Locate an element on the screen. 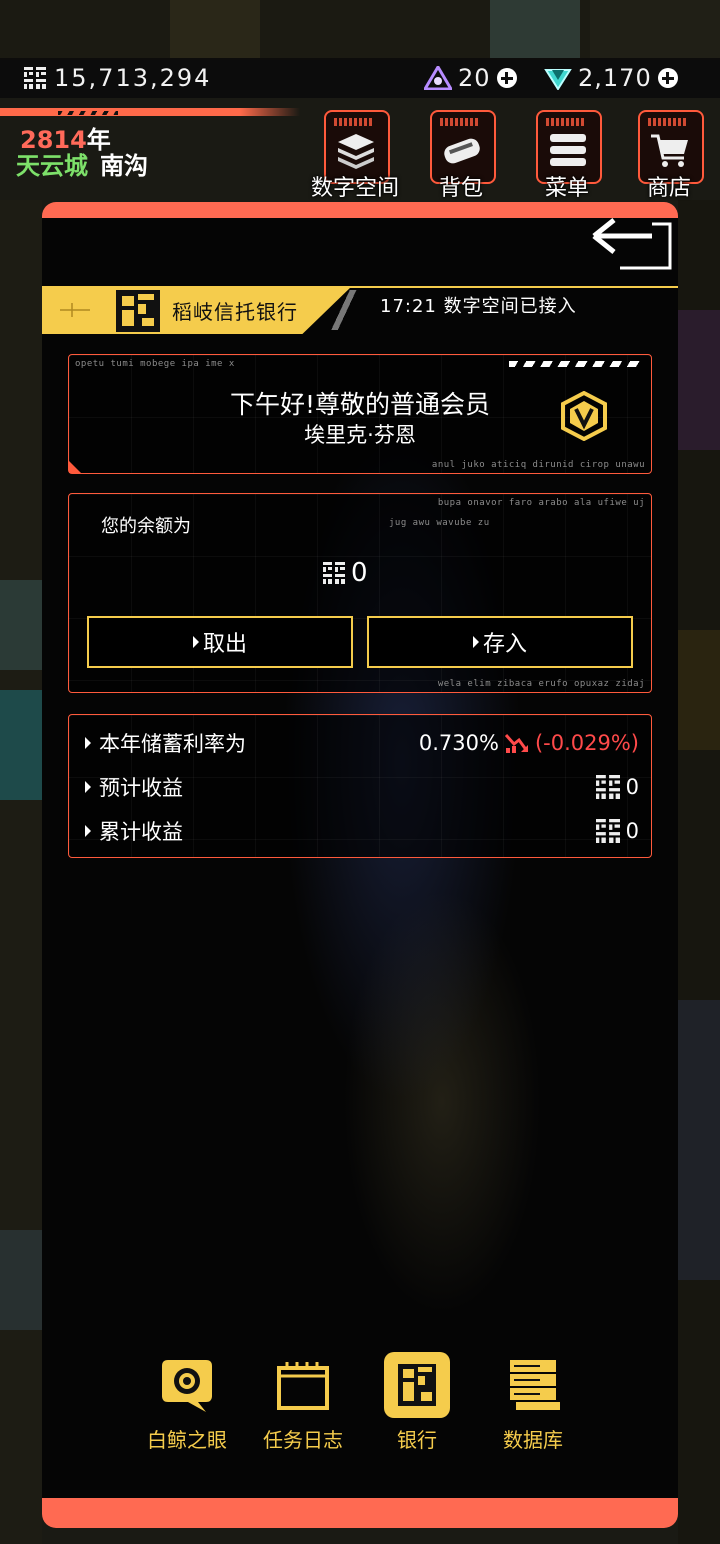 The image size is (720, 1544). nav-whale-eye-button: 白鲸之眼 is located at coordinates (187, 1402).